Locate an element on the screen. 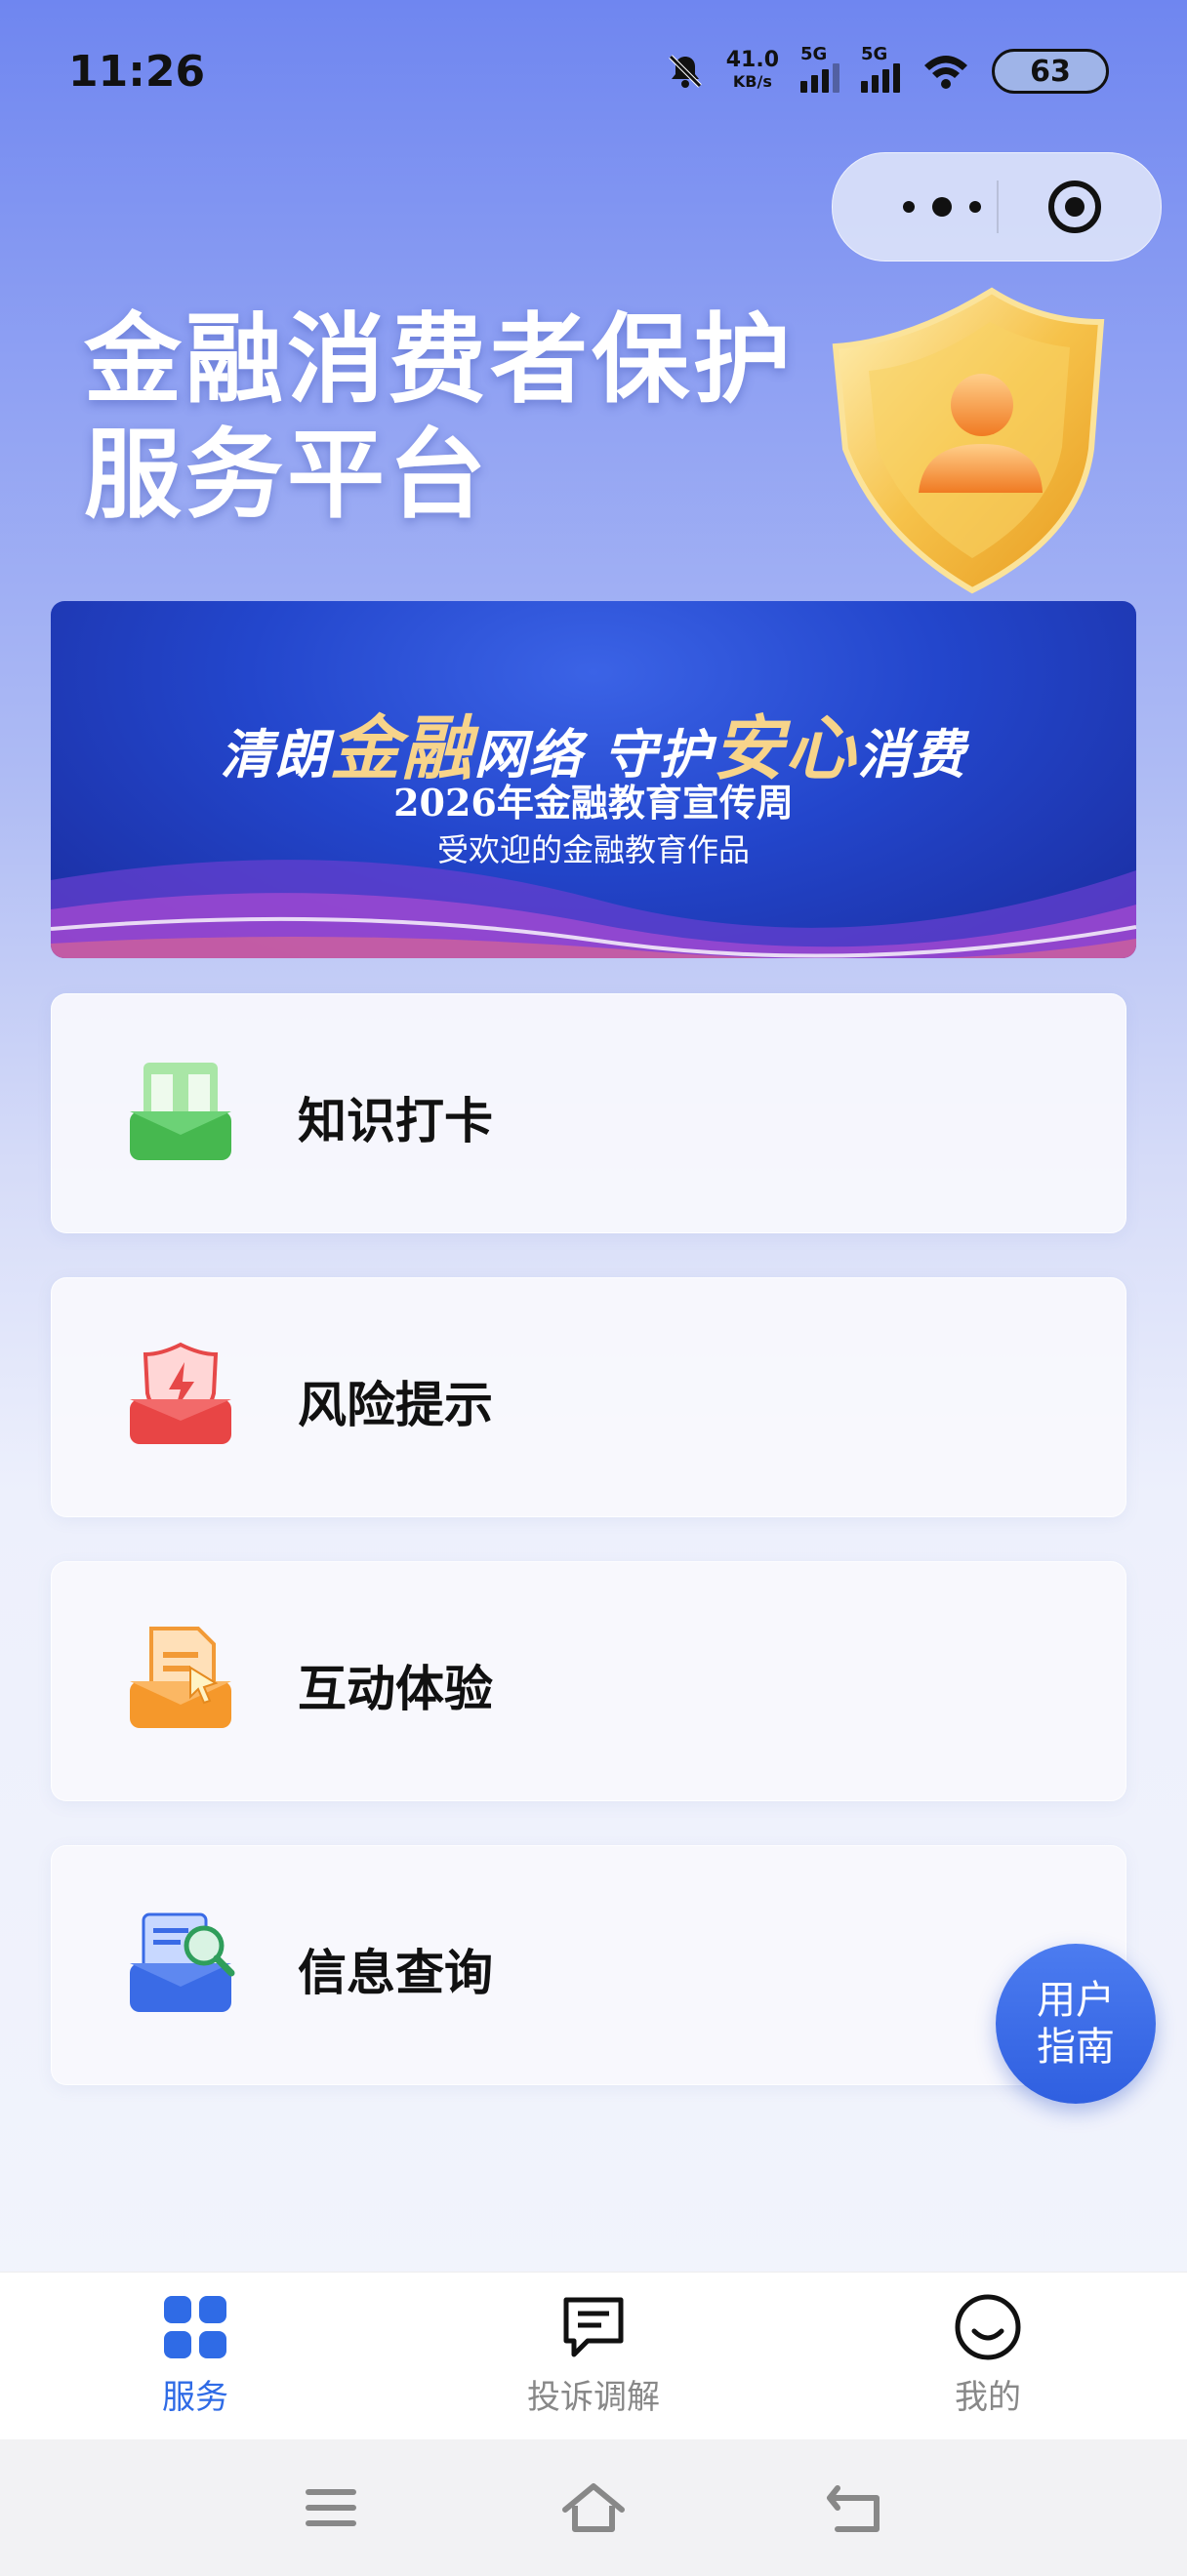 The height and width of the screenshot is (2576, 1187). capsule-divider is located at coordinates (998, 207).